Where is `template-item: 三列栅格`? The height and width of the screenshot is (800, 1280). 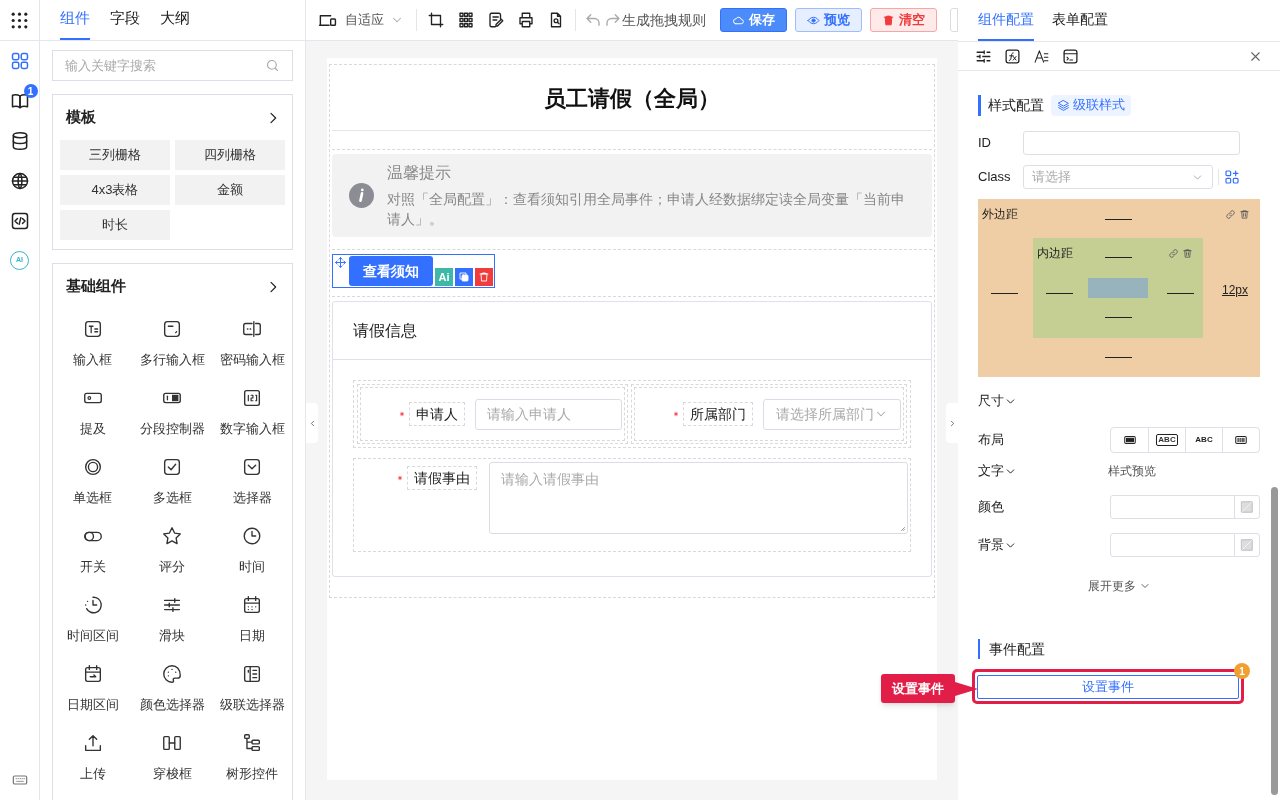 template-item: 三列栅格 is located at coordinates (115, 155).